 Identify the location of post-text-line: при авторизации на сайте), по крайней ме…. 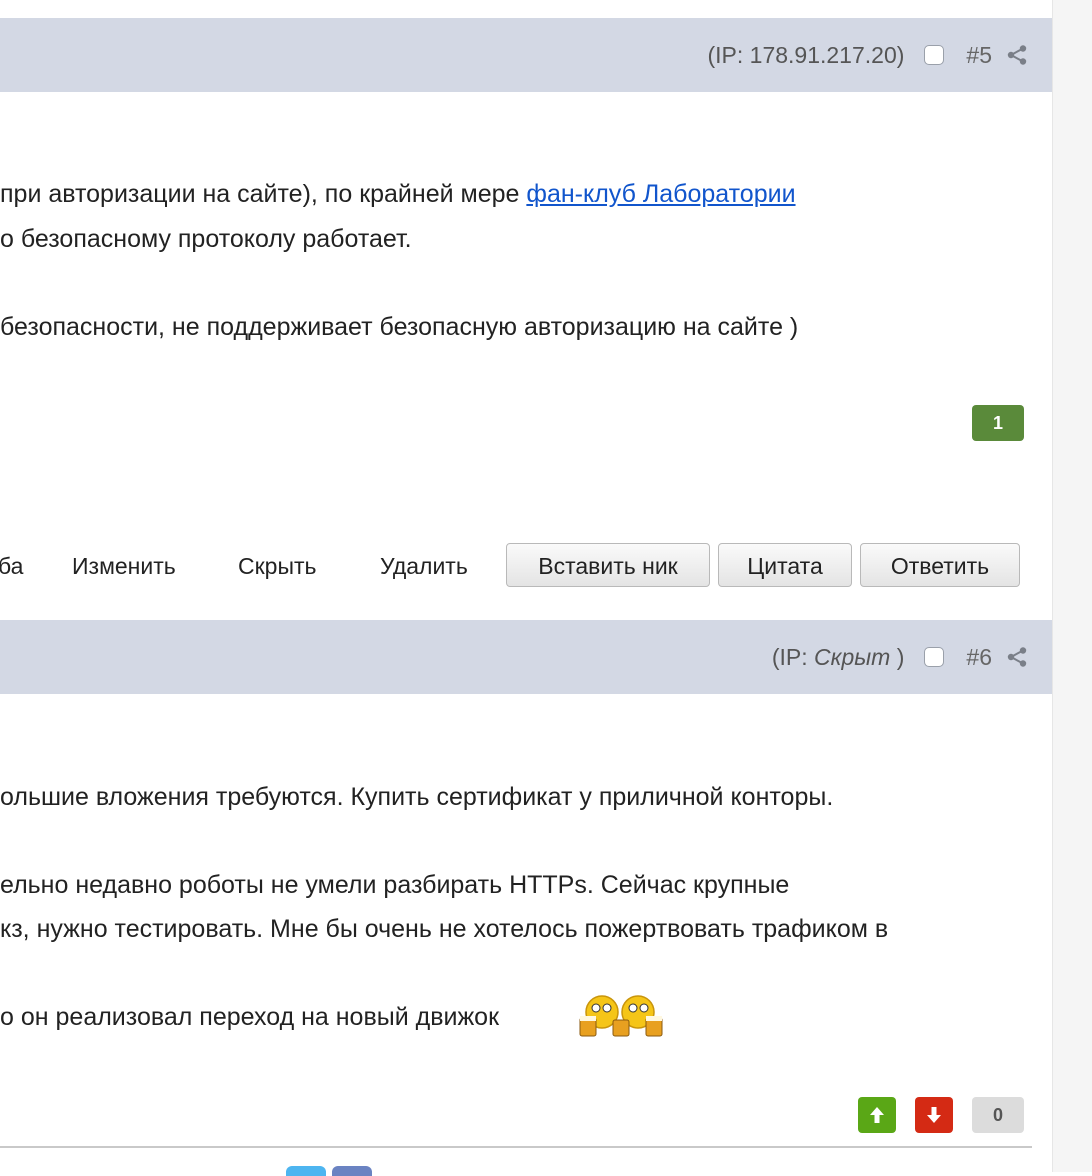
(398, 194).